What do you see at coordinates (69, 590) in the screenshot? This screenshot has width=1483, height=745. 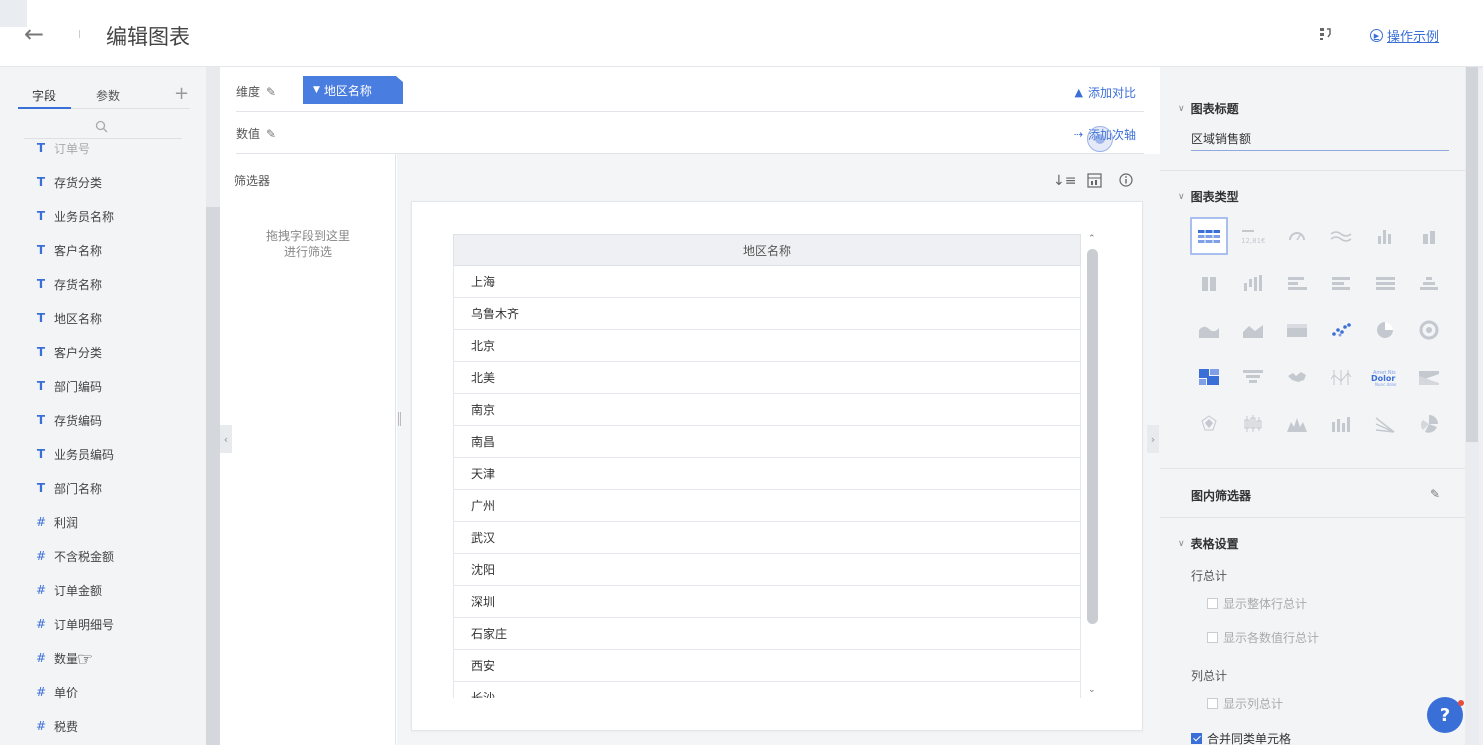 I see `field-item: # 订单金额` at bounding box center [69, 590].